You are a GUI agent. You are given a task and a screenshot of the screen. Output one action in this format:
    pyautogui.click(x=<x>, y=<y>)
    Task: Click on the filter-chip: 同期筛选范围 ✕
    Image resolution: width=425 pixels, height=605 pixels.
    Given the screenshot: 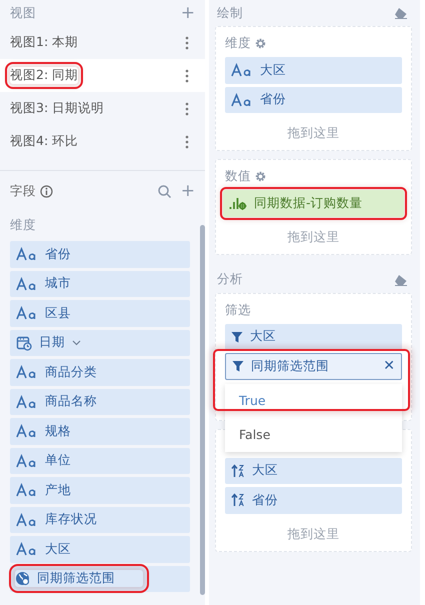 What is the action you would take?
    pyautogui.click(x=313, y=366)
    